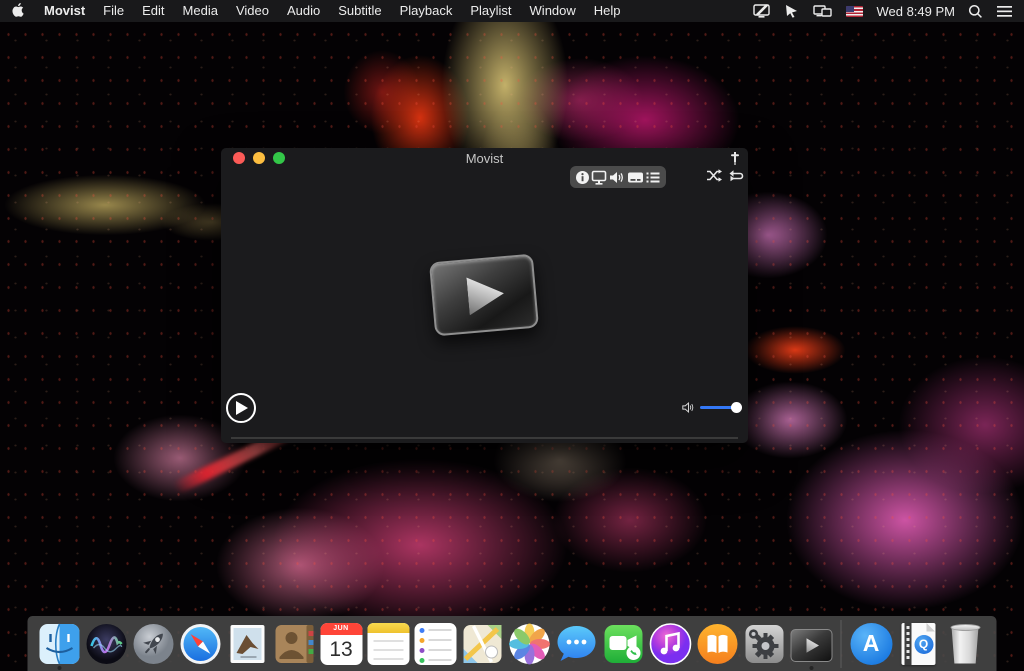  I want to click on app-store-letter: A, so click(871, 643).